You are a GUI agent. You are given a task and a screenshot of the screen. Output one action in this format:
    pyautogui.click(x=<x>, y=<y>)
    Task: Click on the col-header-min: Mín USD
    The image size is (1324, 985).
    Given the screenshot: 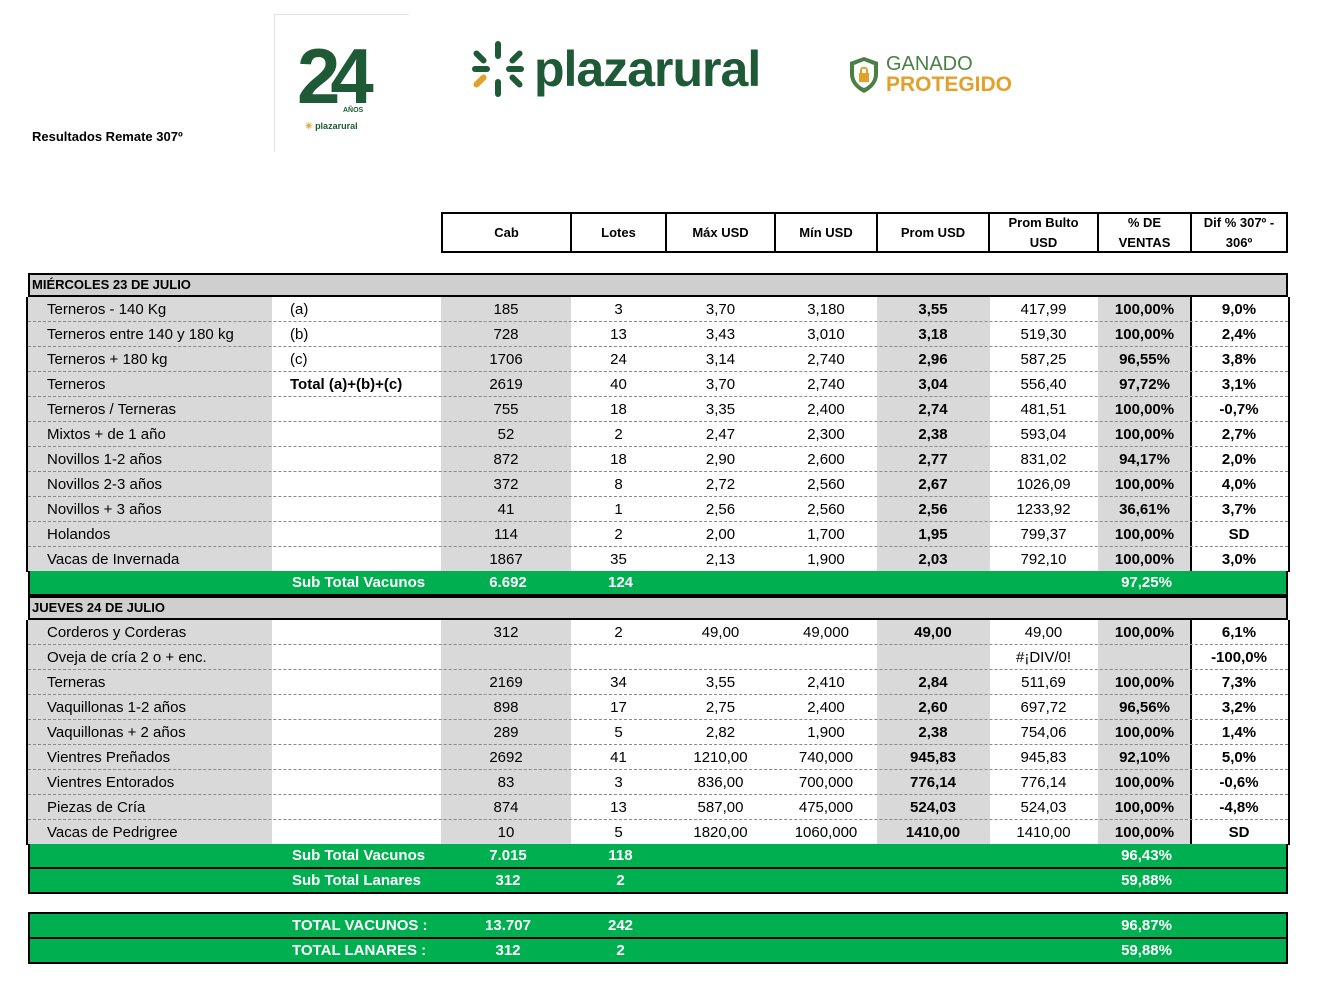 What is the action you would take?
    pyautogui.click(x=826, y=232)
    